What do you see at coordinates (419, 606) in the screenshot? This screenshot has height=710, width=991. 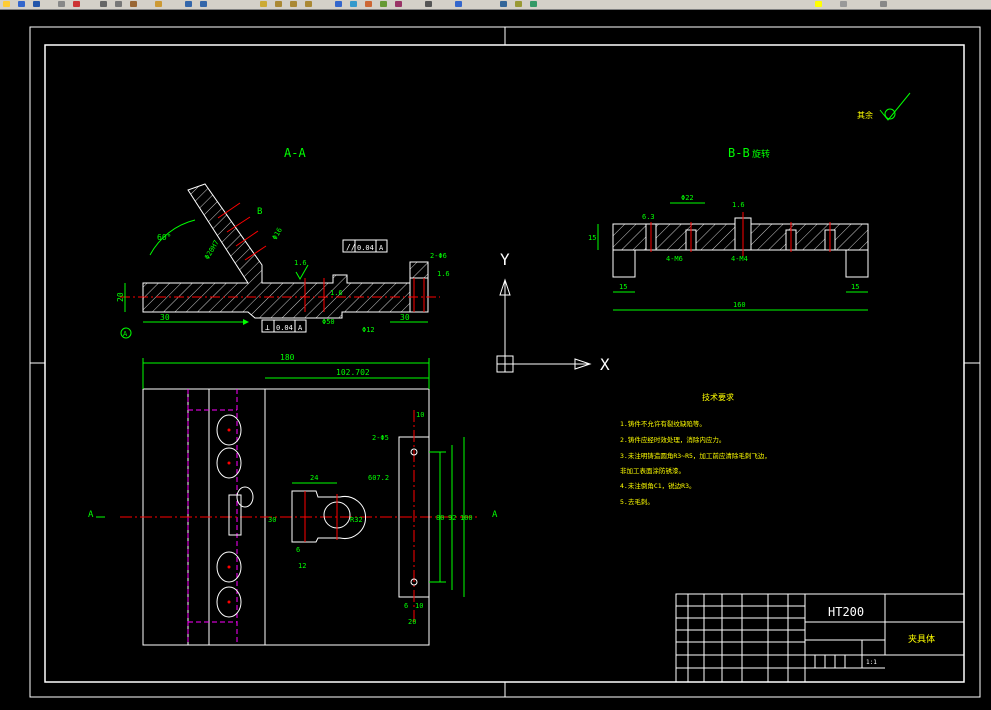 I see `plan-dim-b10: 10` at bounding box center [419, 606].